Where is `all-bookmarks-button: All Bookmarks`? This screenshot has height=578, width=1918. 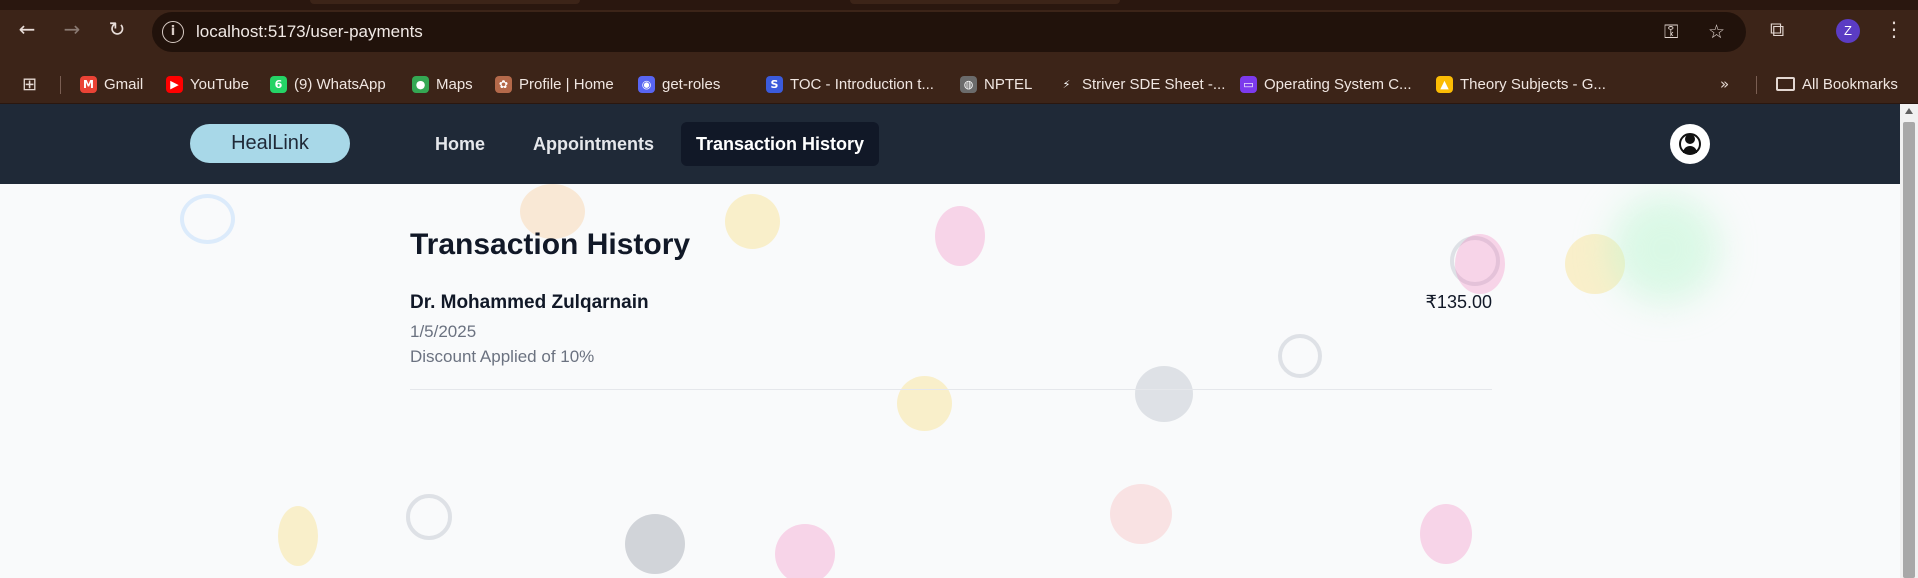 all-bookmarks-button: All Bookmarks is located at coordinates (1837, 84).